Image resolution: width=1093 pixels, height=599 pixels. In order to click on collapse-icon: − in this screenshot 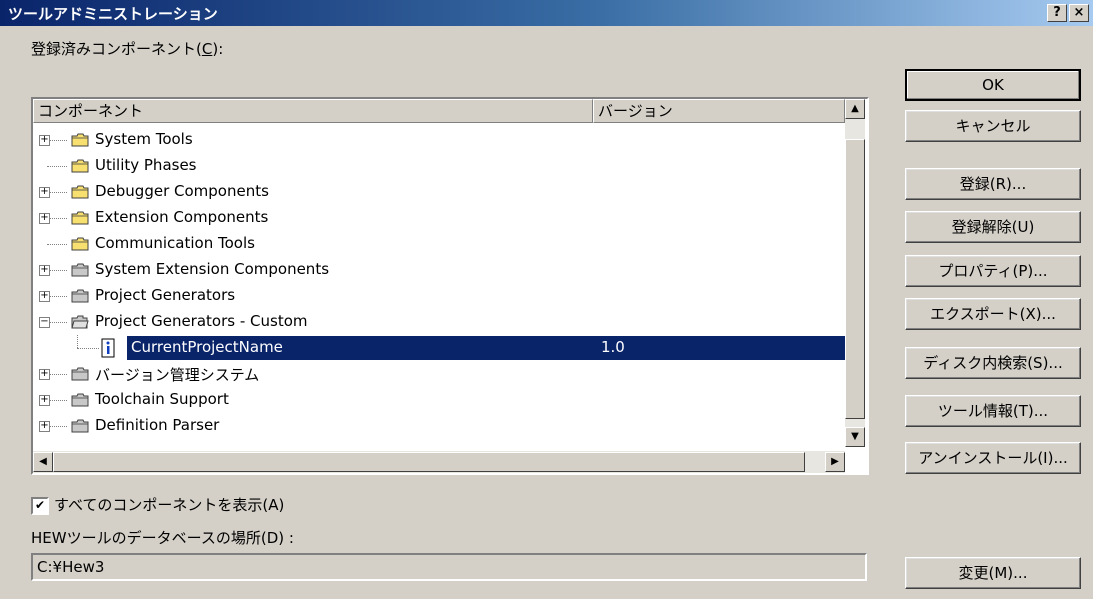, I will do `click(44, 322)`.